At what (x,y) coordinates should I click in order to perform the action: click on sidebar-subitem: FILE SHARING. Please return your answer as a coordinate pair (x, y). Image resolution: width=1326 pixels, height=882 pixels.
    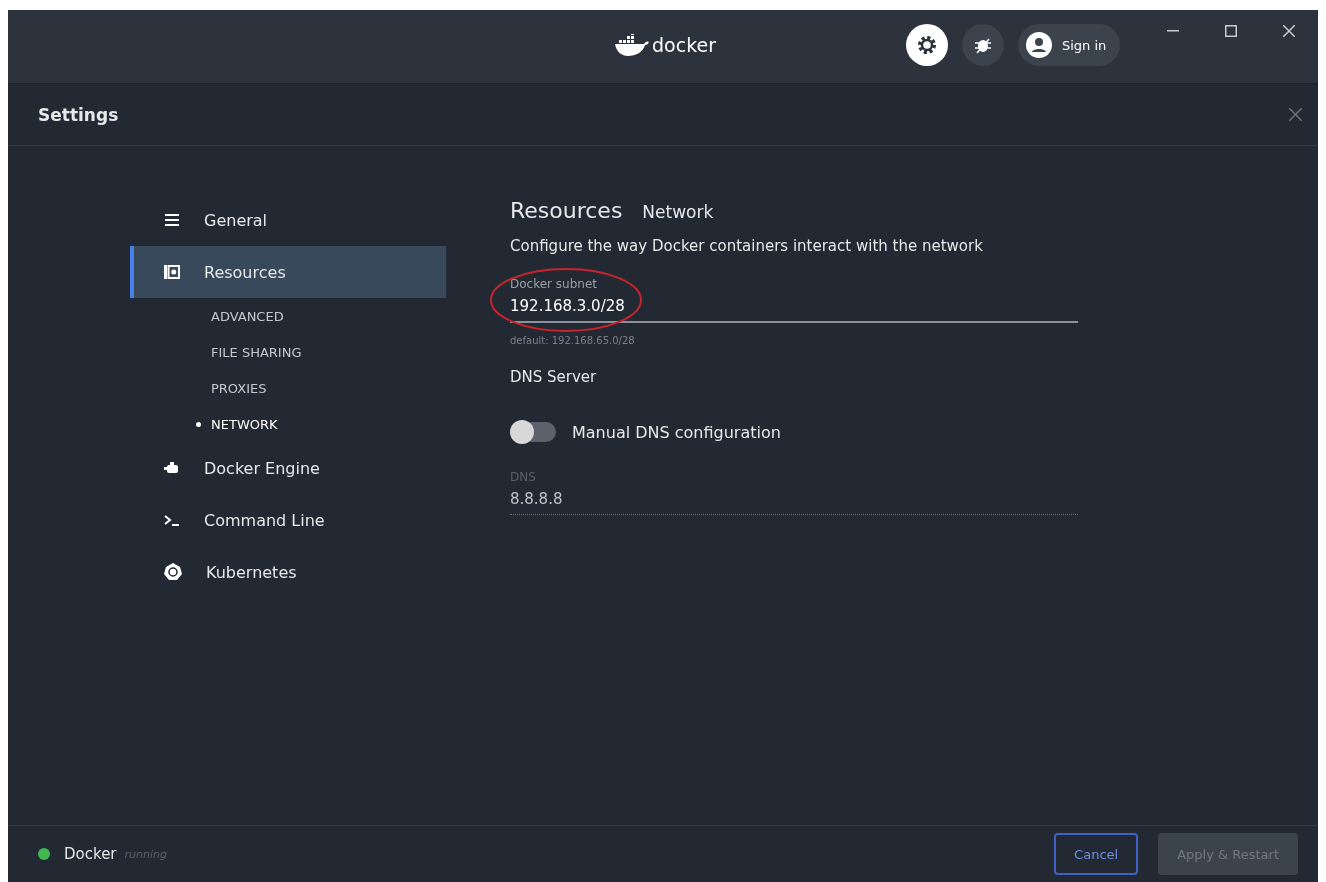
    Looking at the image, I should click on (288, 352).